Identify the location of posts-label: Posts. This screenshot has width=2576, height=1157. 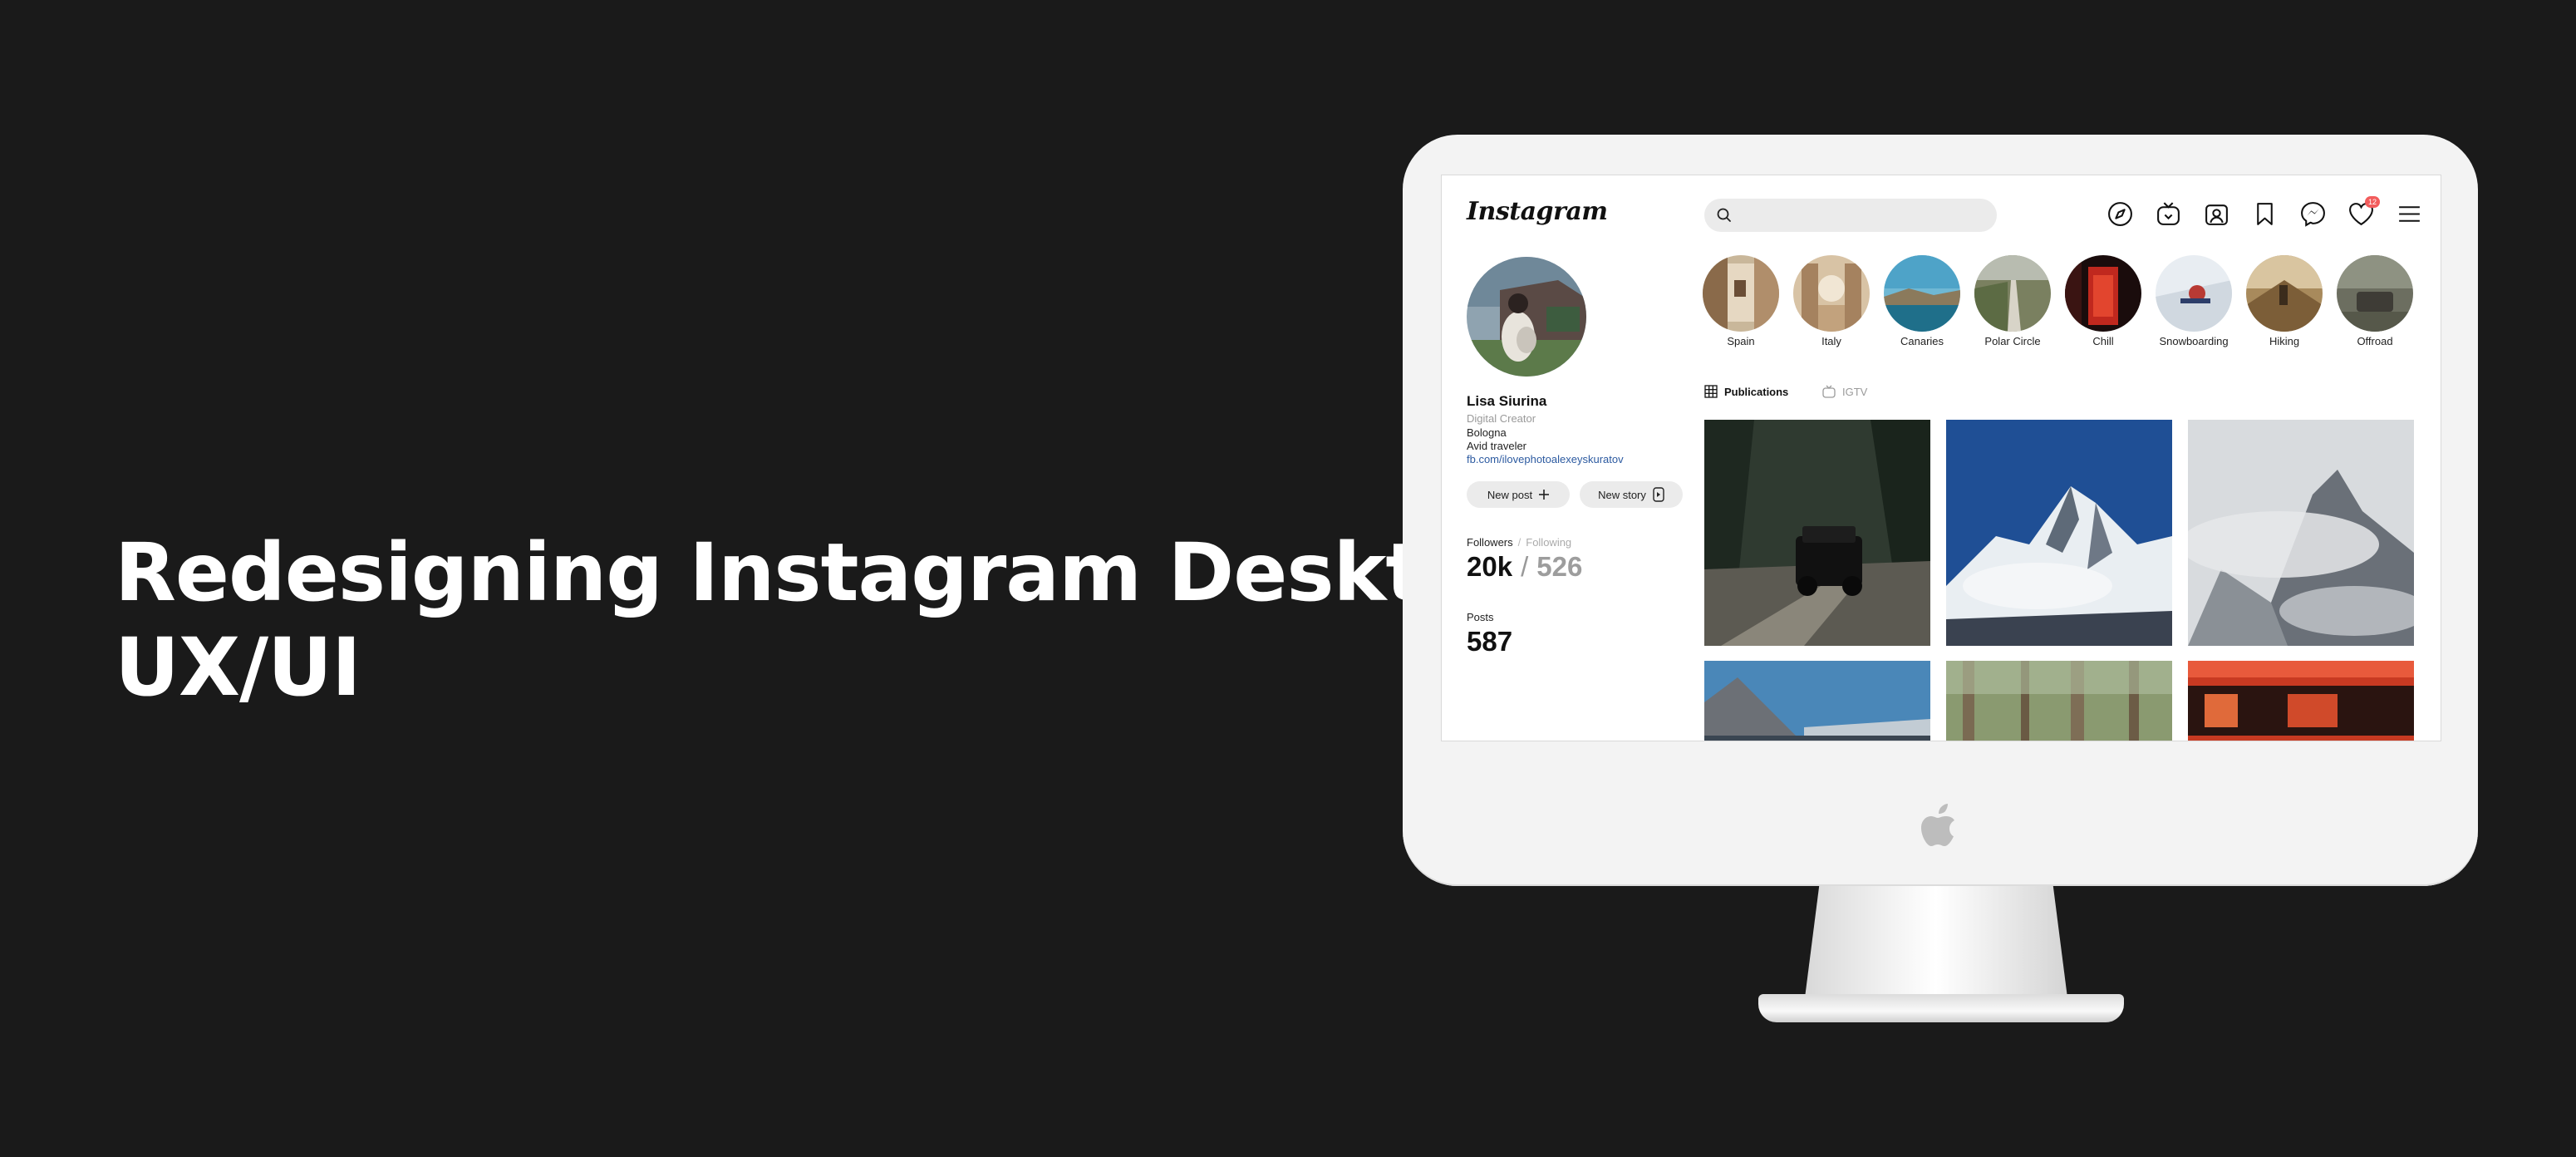
(1480, 617).